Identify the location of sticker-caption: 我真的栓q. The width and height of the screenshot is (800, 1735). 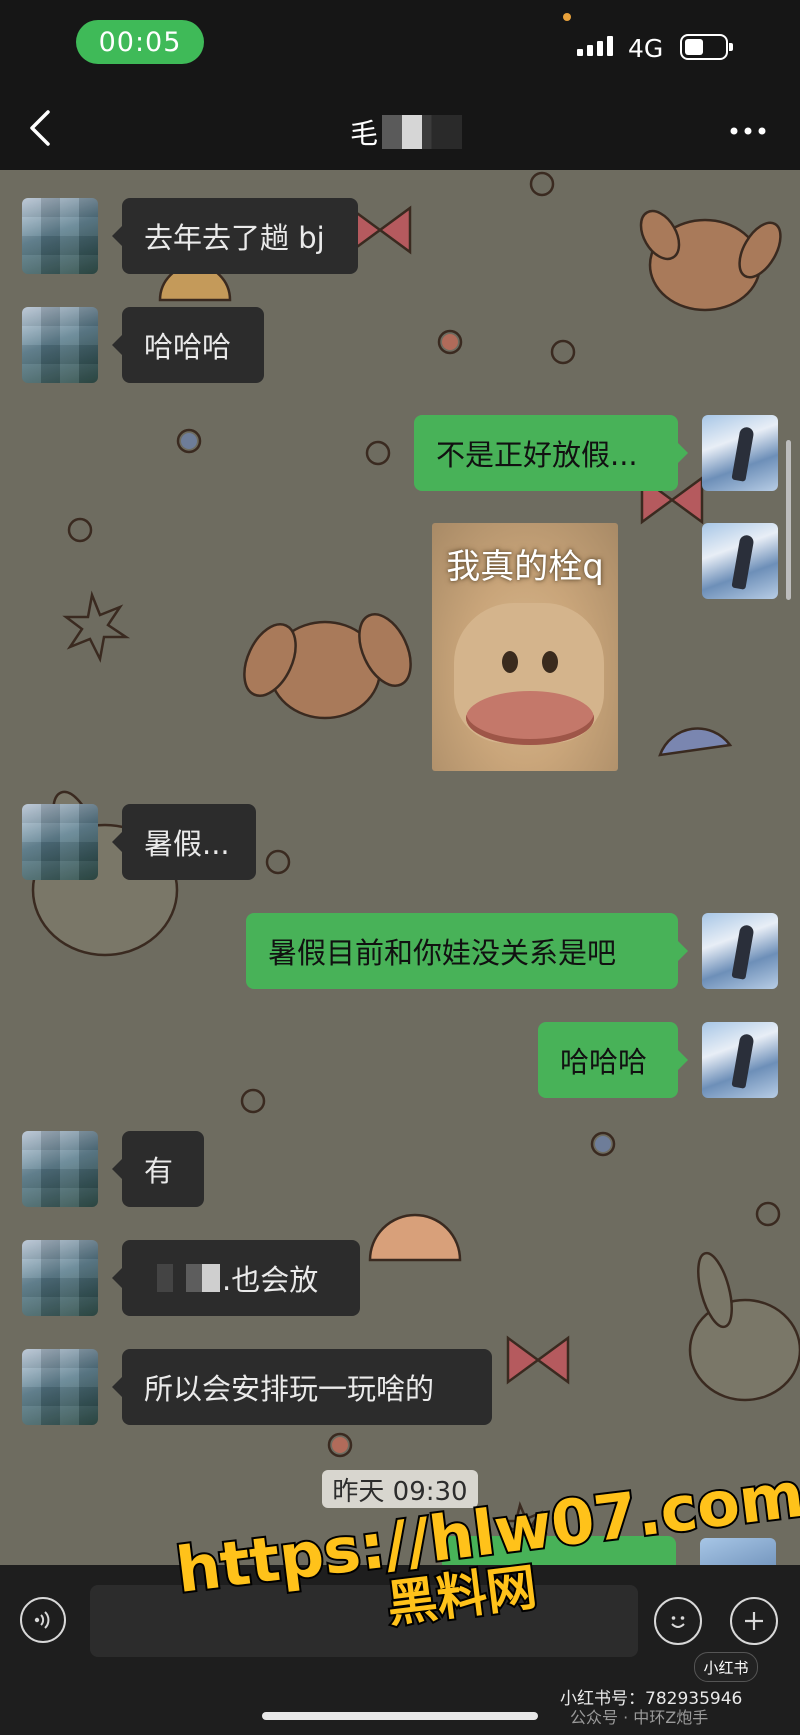
(525, 567).